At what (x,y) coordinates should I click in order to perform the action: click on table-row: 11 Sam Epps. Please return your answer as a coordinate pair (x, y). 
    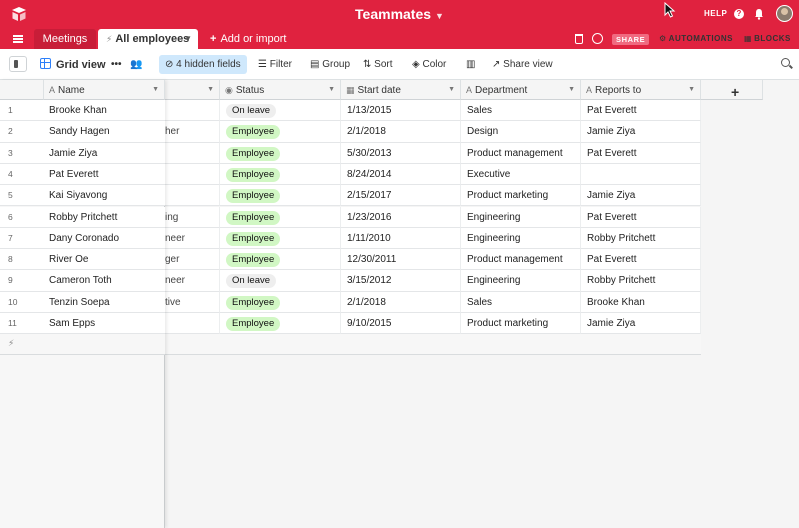
    Looking at the image, I should click on (82, 324).